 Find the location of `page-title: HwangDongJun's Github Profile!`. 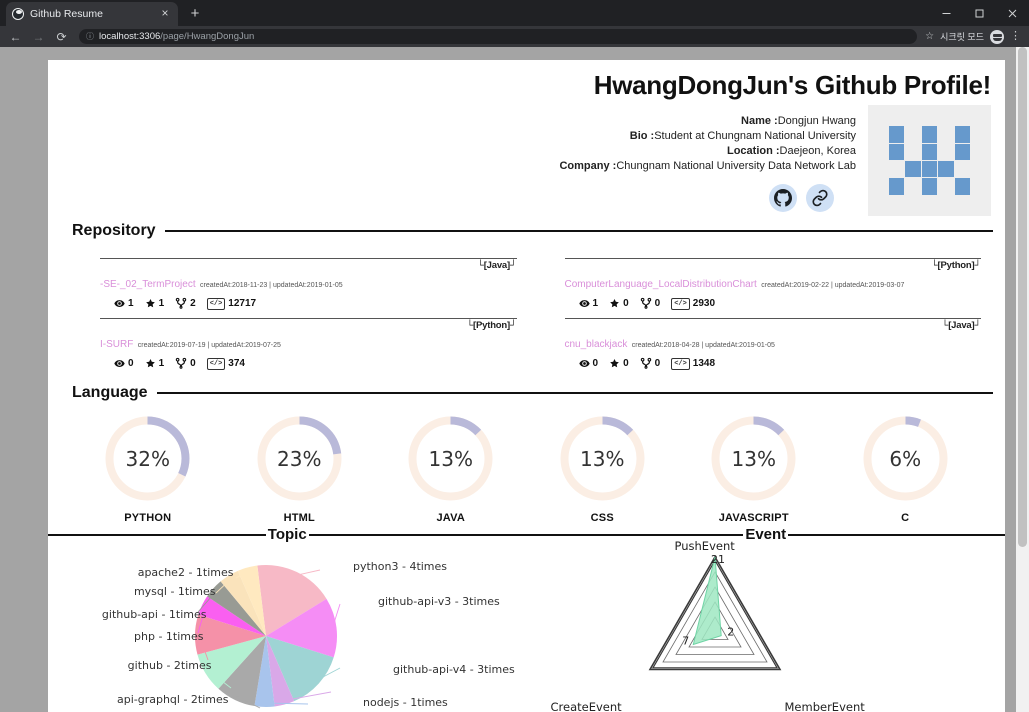

page-title: HwangDongJun's Github Profile! is located at coordinates (792, 85).